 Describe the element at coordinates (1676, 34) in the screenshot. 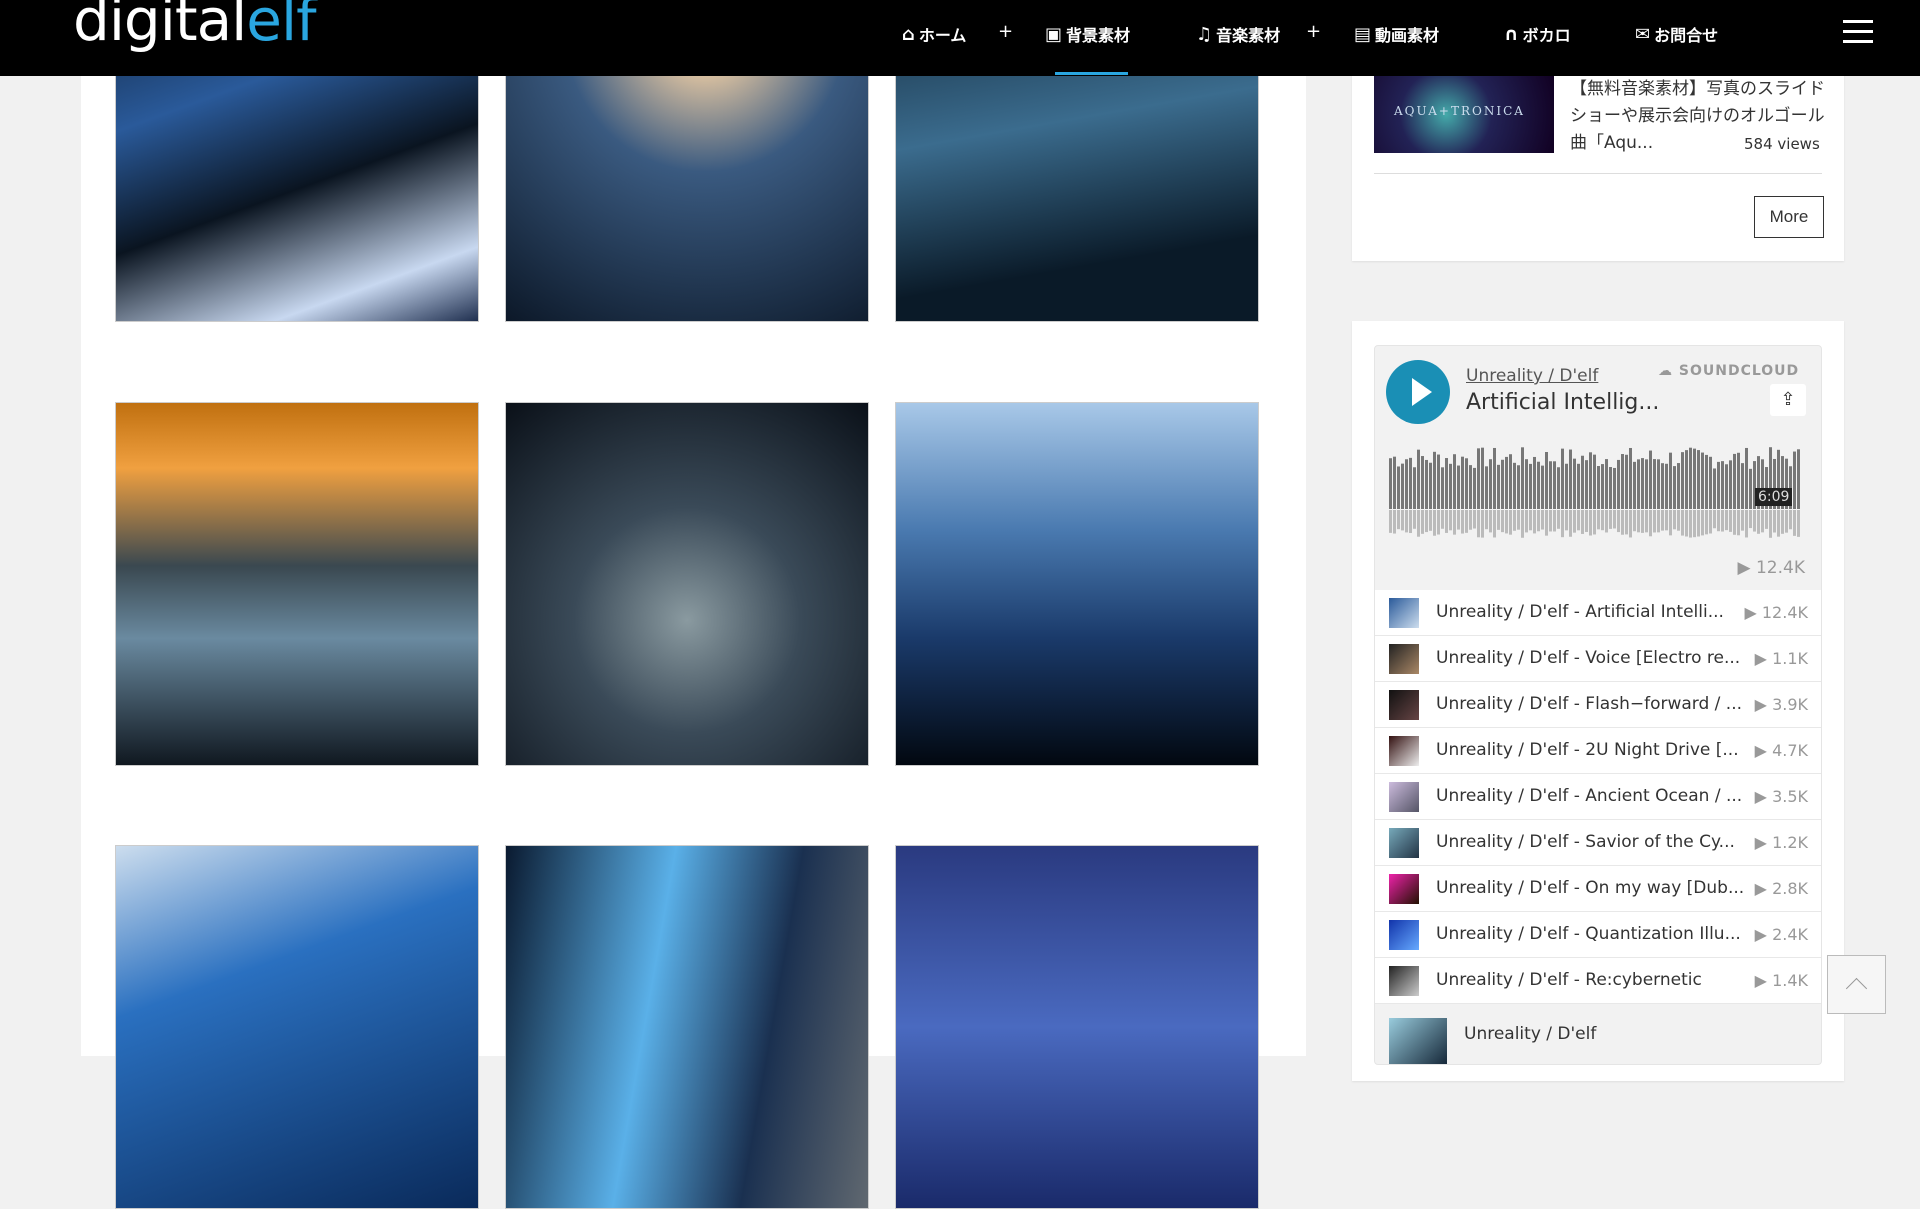

I see `nav-item-5: ✉ お問合せ` at that location.